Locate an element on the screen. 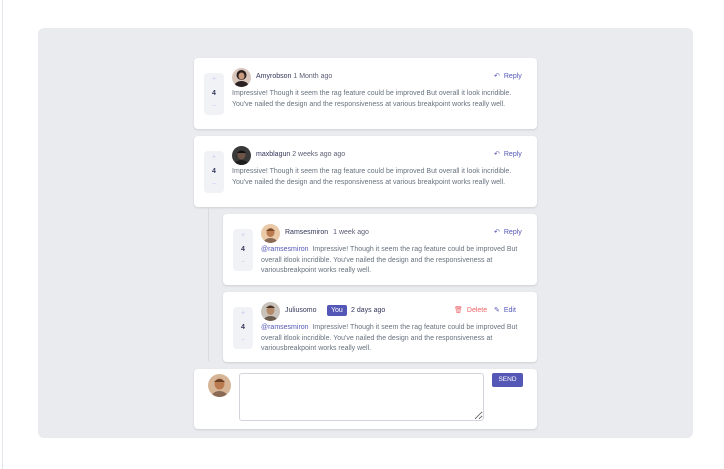 This screenshot has width=724, height=469. edit-button: ✎ Edit is located at coordinates (505, 310).